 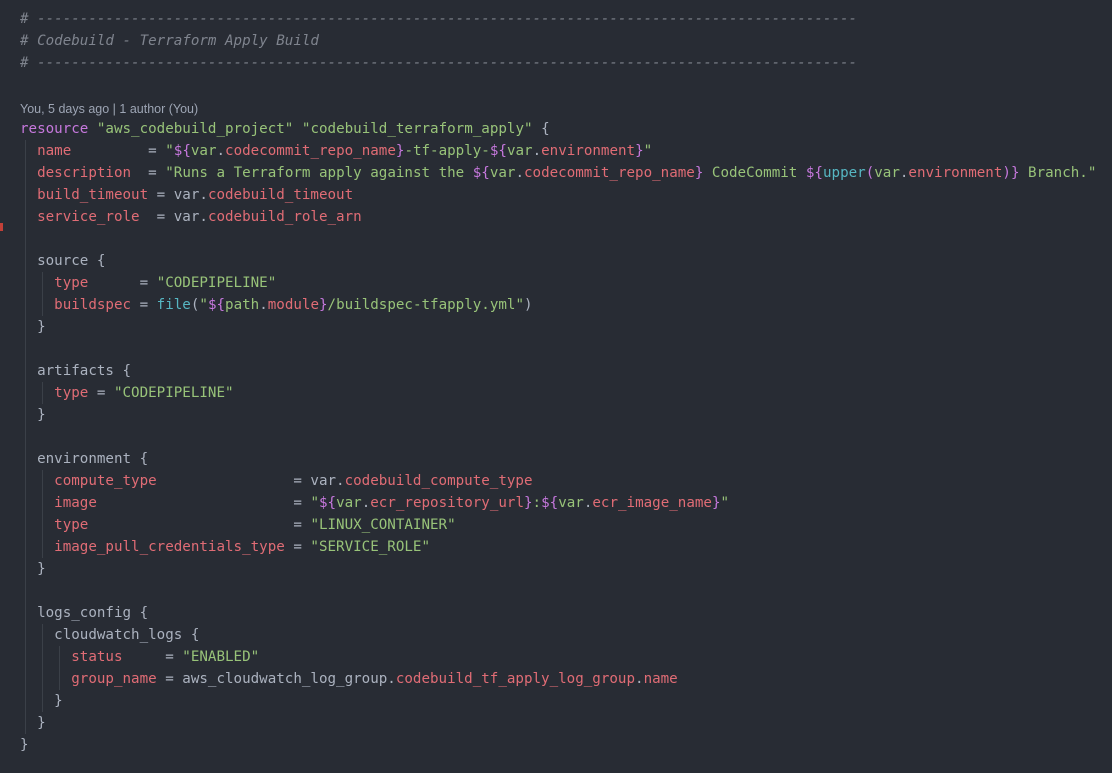 What do you see at coordinates (84, 371) in the screenshot?
I see `block-artifacts: artifacts {` at bounding box center [84, 371].